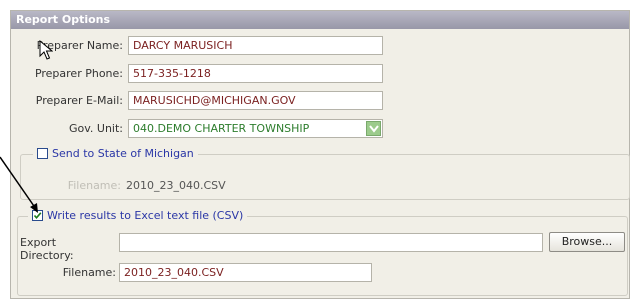 This screenshot has width=631, height=302. Describe the element at coordinates (94, 185) in the screenshot. I see `state-filename-label: Filename:` at that location.